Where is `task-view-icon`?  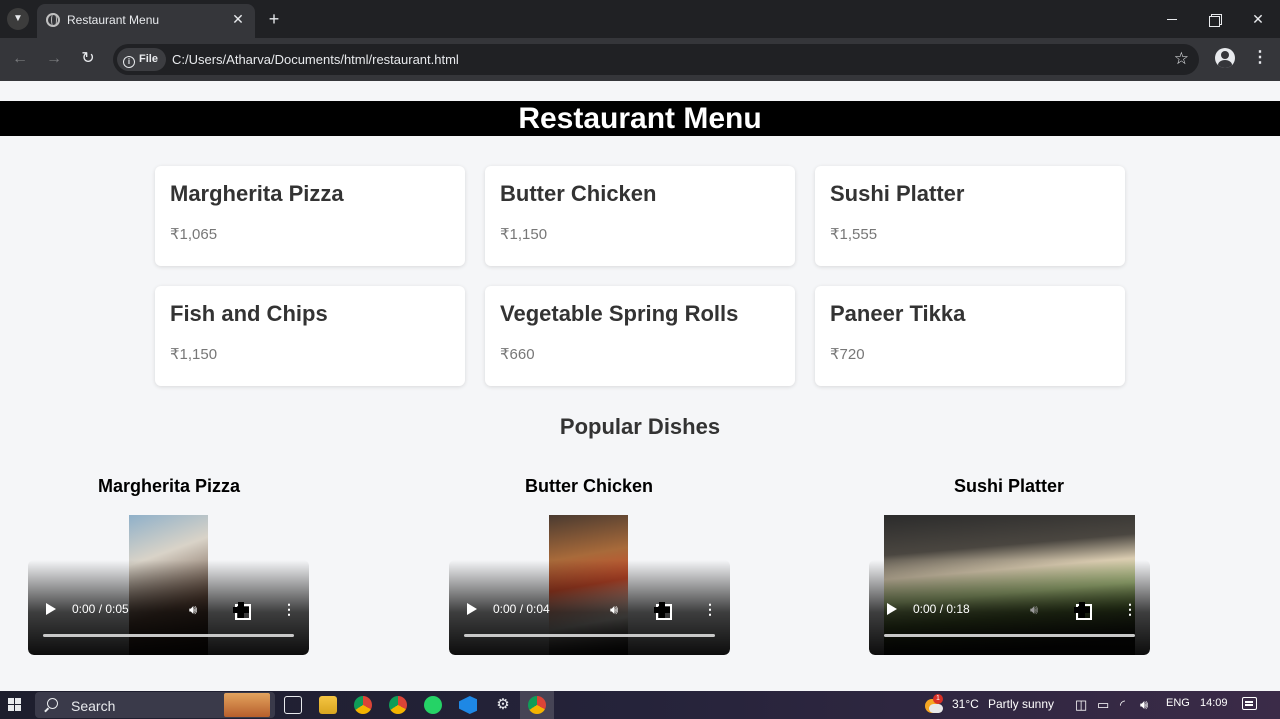
task-view-icon is located at coordinates (293, 705).